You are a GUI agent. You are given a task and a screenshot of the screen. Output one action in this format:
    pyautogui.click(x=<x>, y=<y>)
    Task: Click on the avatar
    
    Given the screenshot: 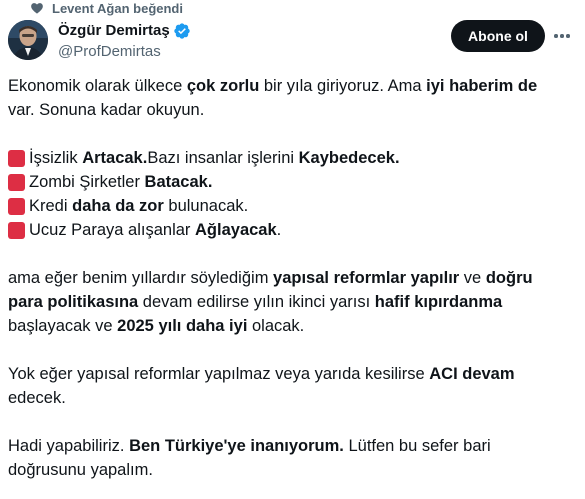 What is the action you would take?
    pyautogui.click(x=28, y=40)
    